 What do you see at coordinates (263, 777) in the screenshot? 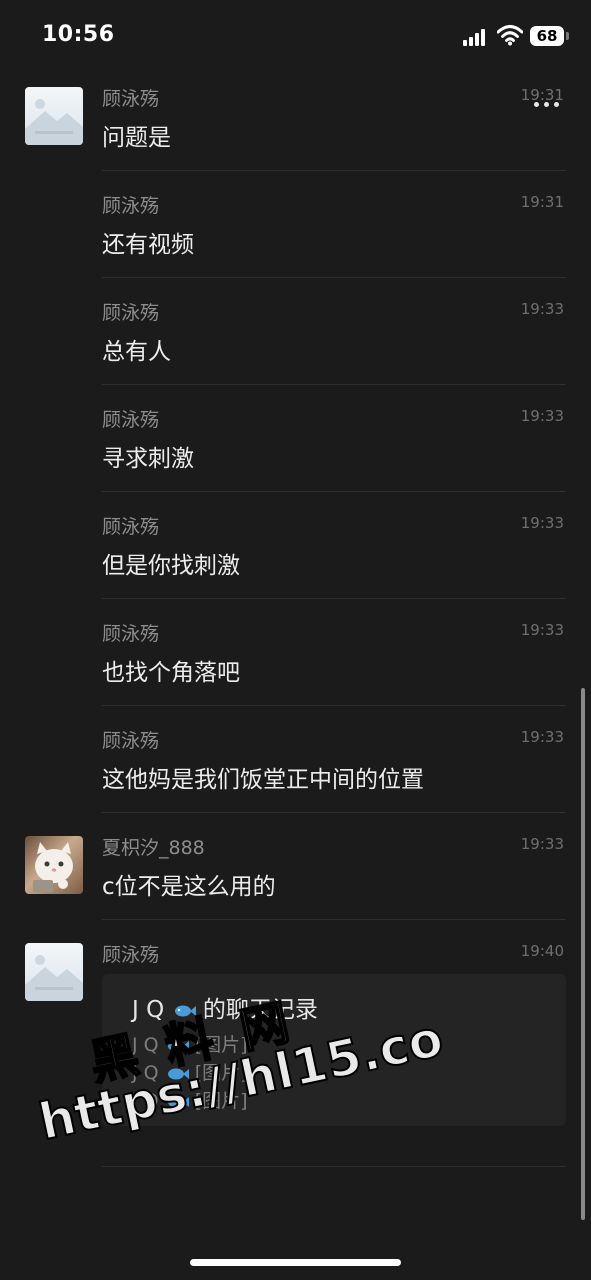
I see `message-text: 这他妈是我们饭堂正中间的位置` at bounding box center [263, 777].